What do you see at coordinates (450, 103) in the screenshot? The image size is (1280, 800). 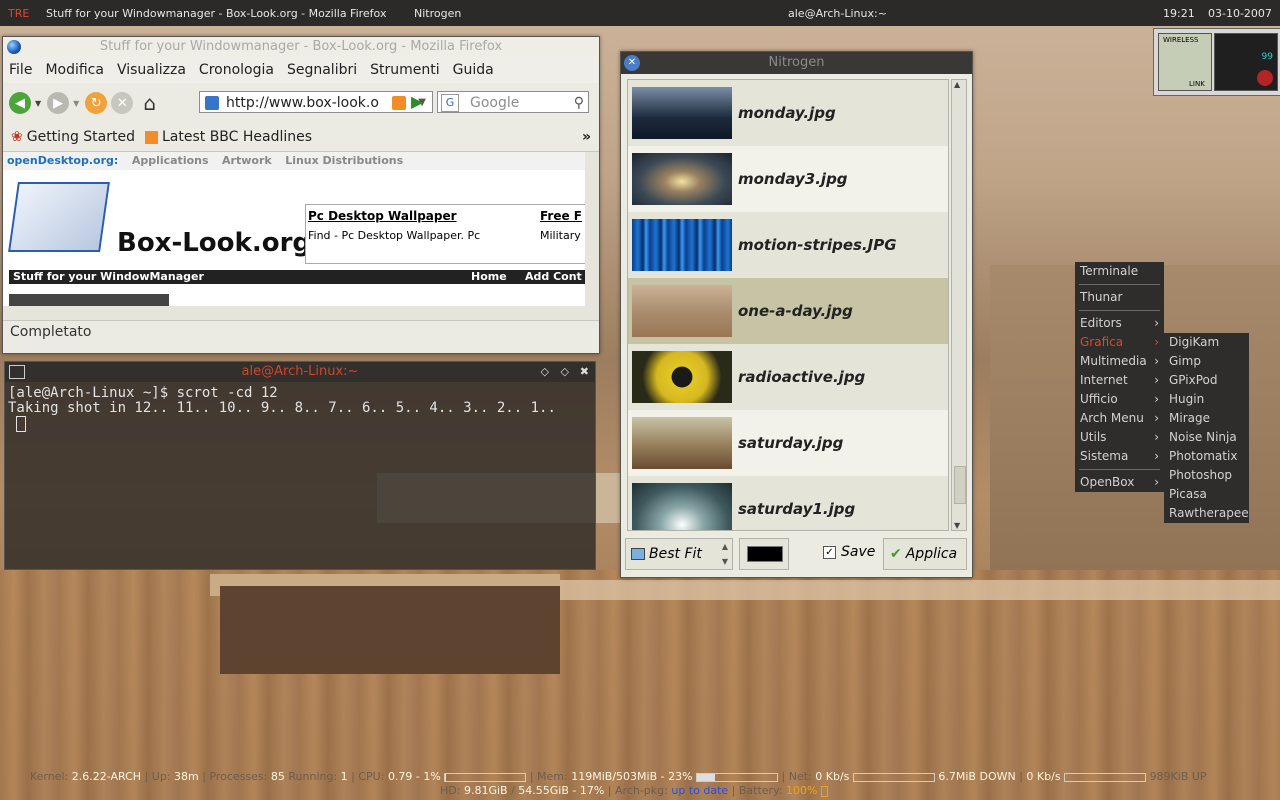 I see `google-engine-icon: G` at bounding box center [450, 103].